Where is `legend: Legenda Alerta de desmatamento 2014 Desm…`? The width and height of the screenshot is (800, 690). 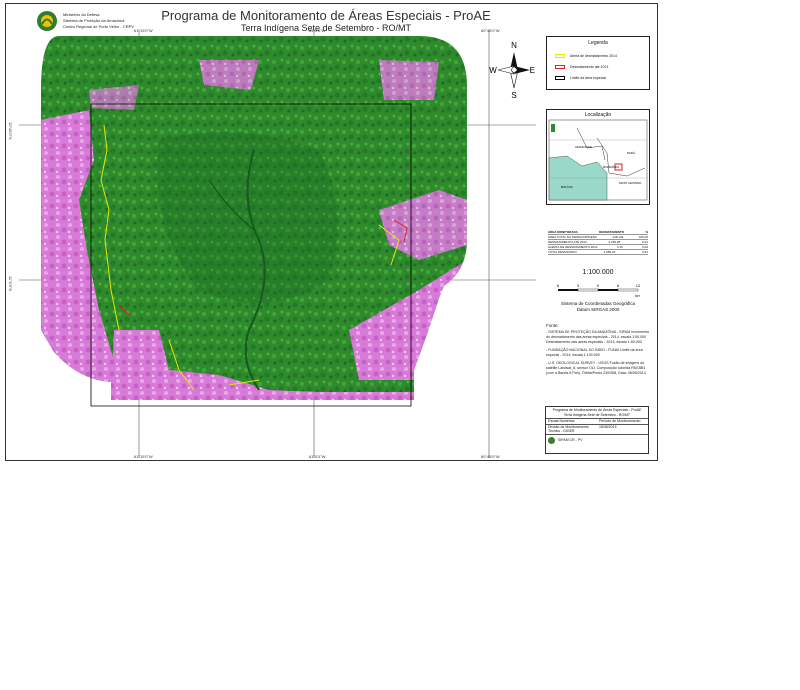 legend: Legenda Alerta de desmatamento 2014 Desm… is located at coordinates (598, 63).